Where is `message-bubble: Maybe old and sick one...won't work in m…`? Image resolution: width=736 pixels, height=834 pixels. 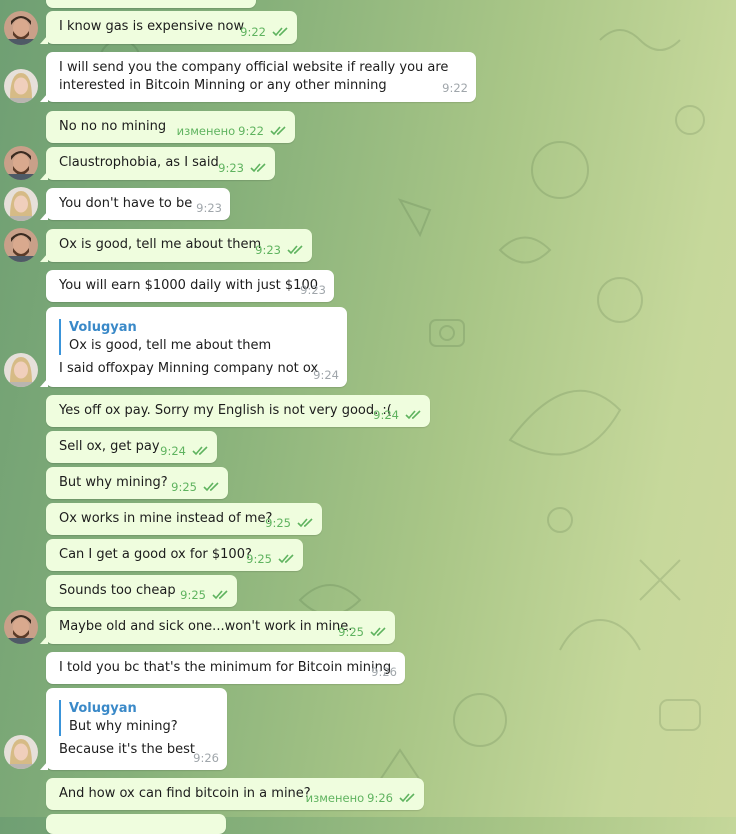 message-bubble: Maybe old and sick one...won't work in m… is located at coordinates (217, 627).